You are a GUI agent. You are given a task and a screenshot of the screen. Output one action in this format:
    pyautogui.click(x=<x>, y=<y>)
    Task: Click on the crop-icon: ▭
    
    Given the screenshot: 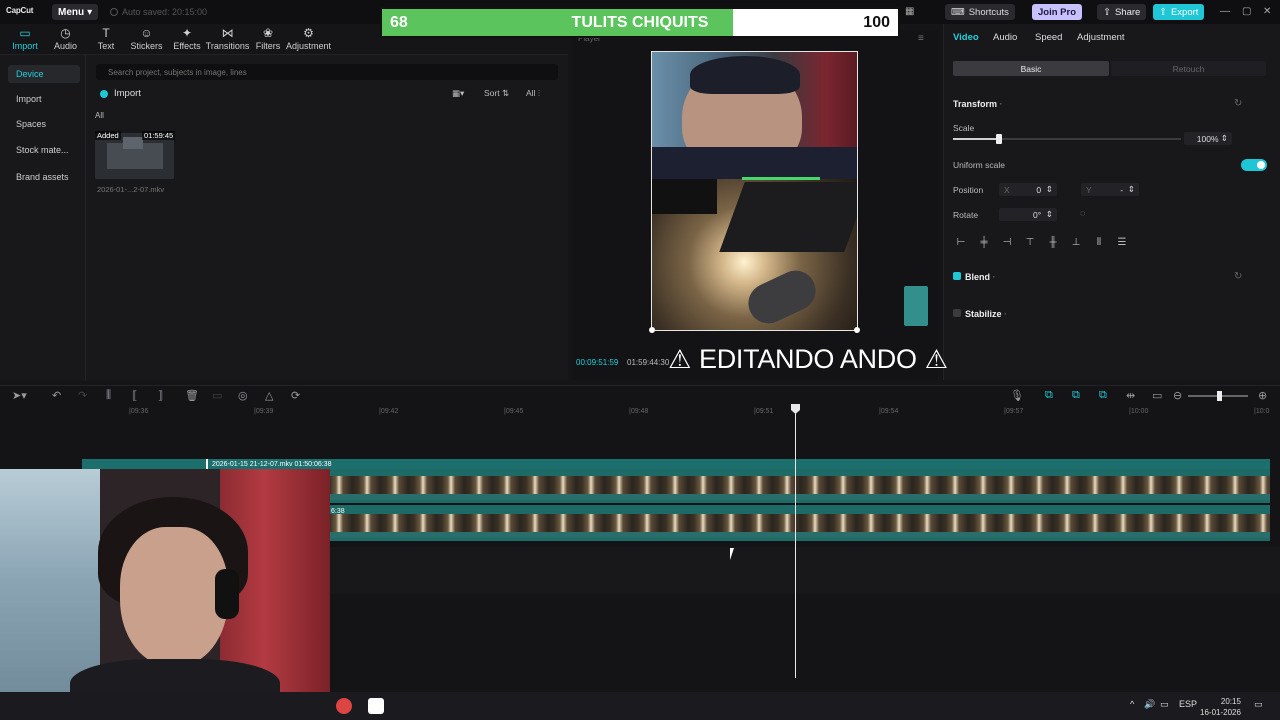 What is the action you would take?
    pyautogui.click(x=217, y=395)
    